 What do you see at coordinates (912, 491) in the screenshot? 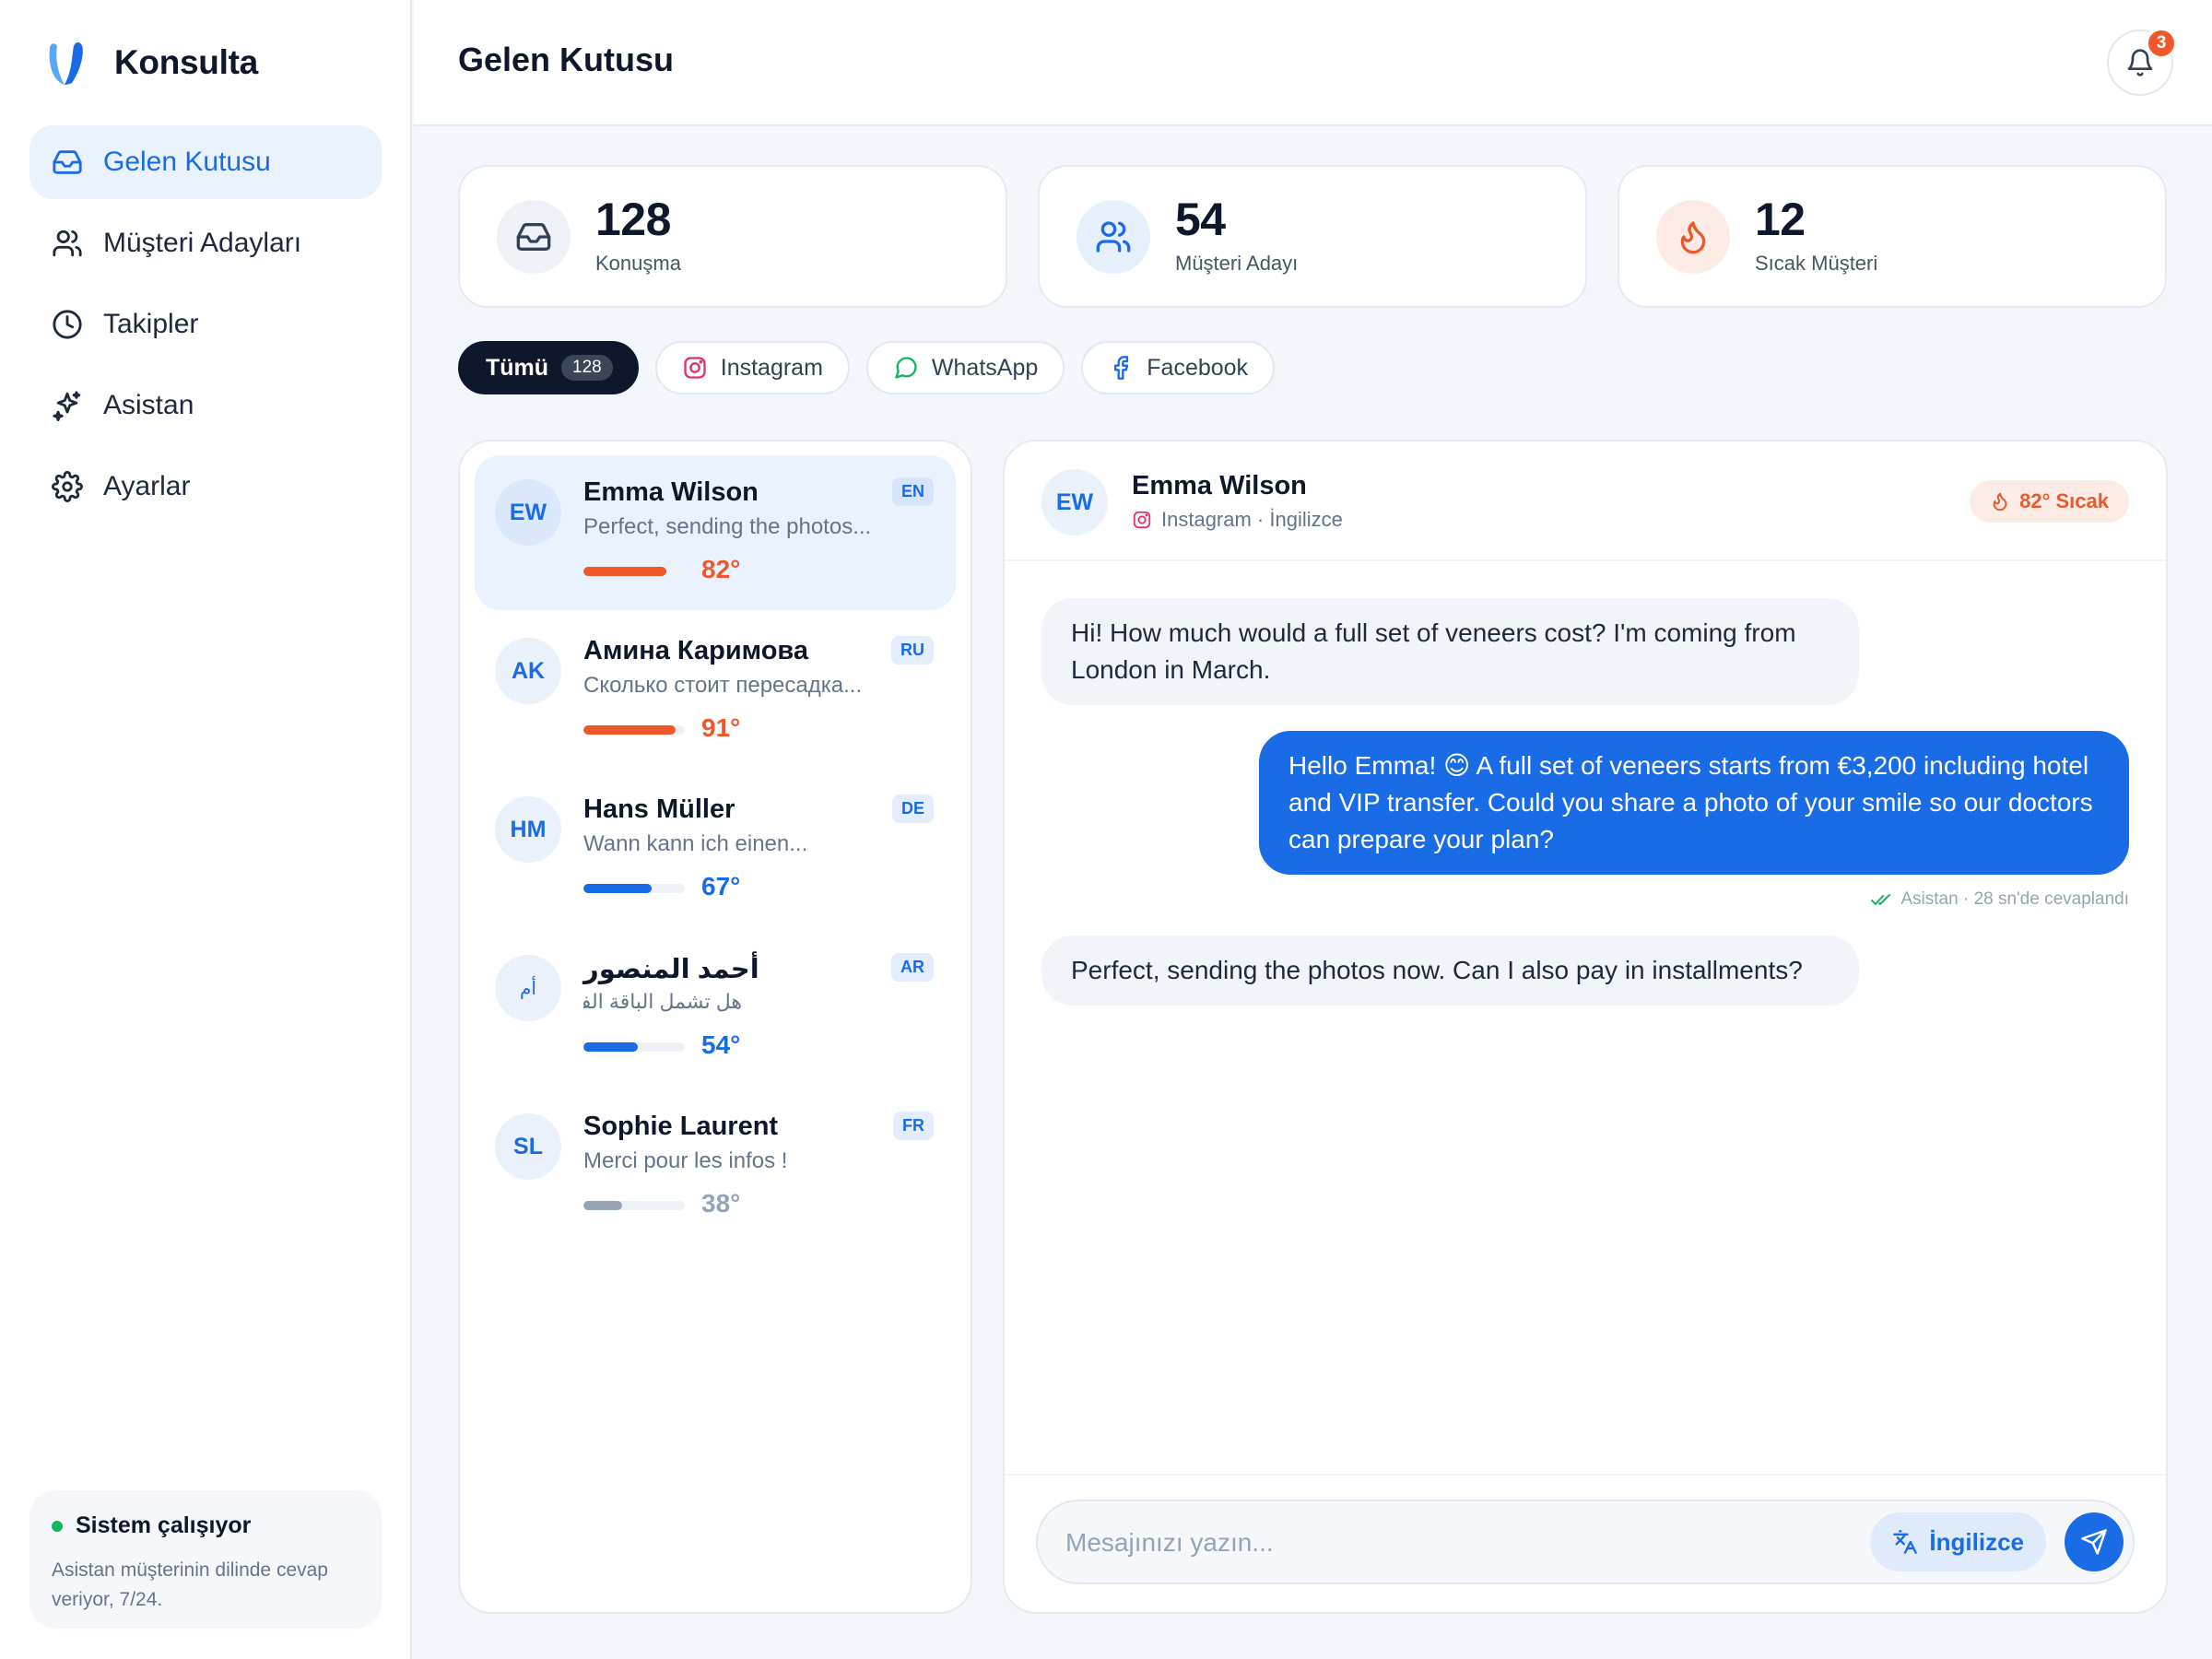
I see `language-tag: EN` at bounding box center [912, 491].